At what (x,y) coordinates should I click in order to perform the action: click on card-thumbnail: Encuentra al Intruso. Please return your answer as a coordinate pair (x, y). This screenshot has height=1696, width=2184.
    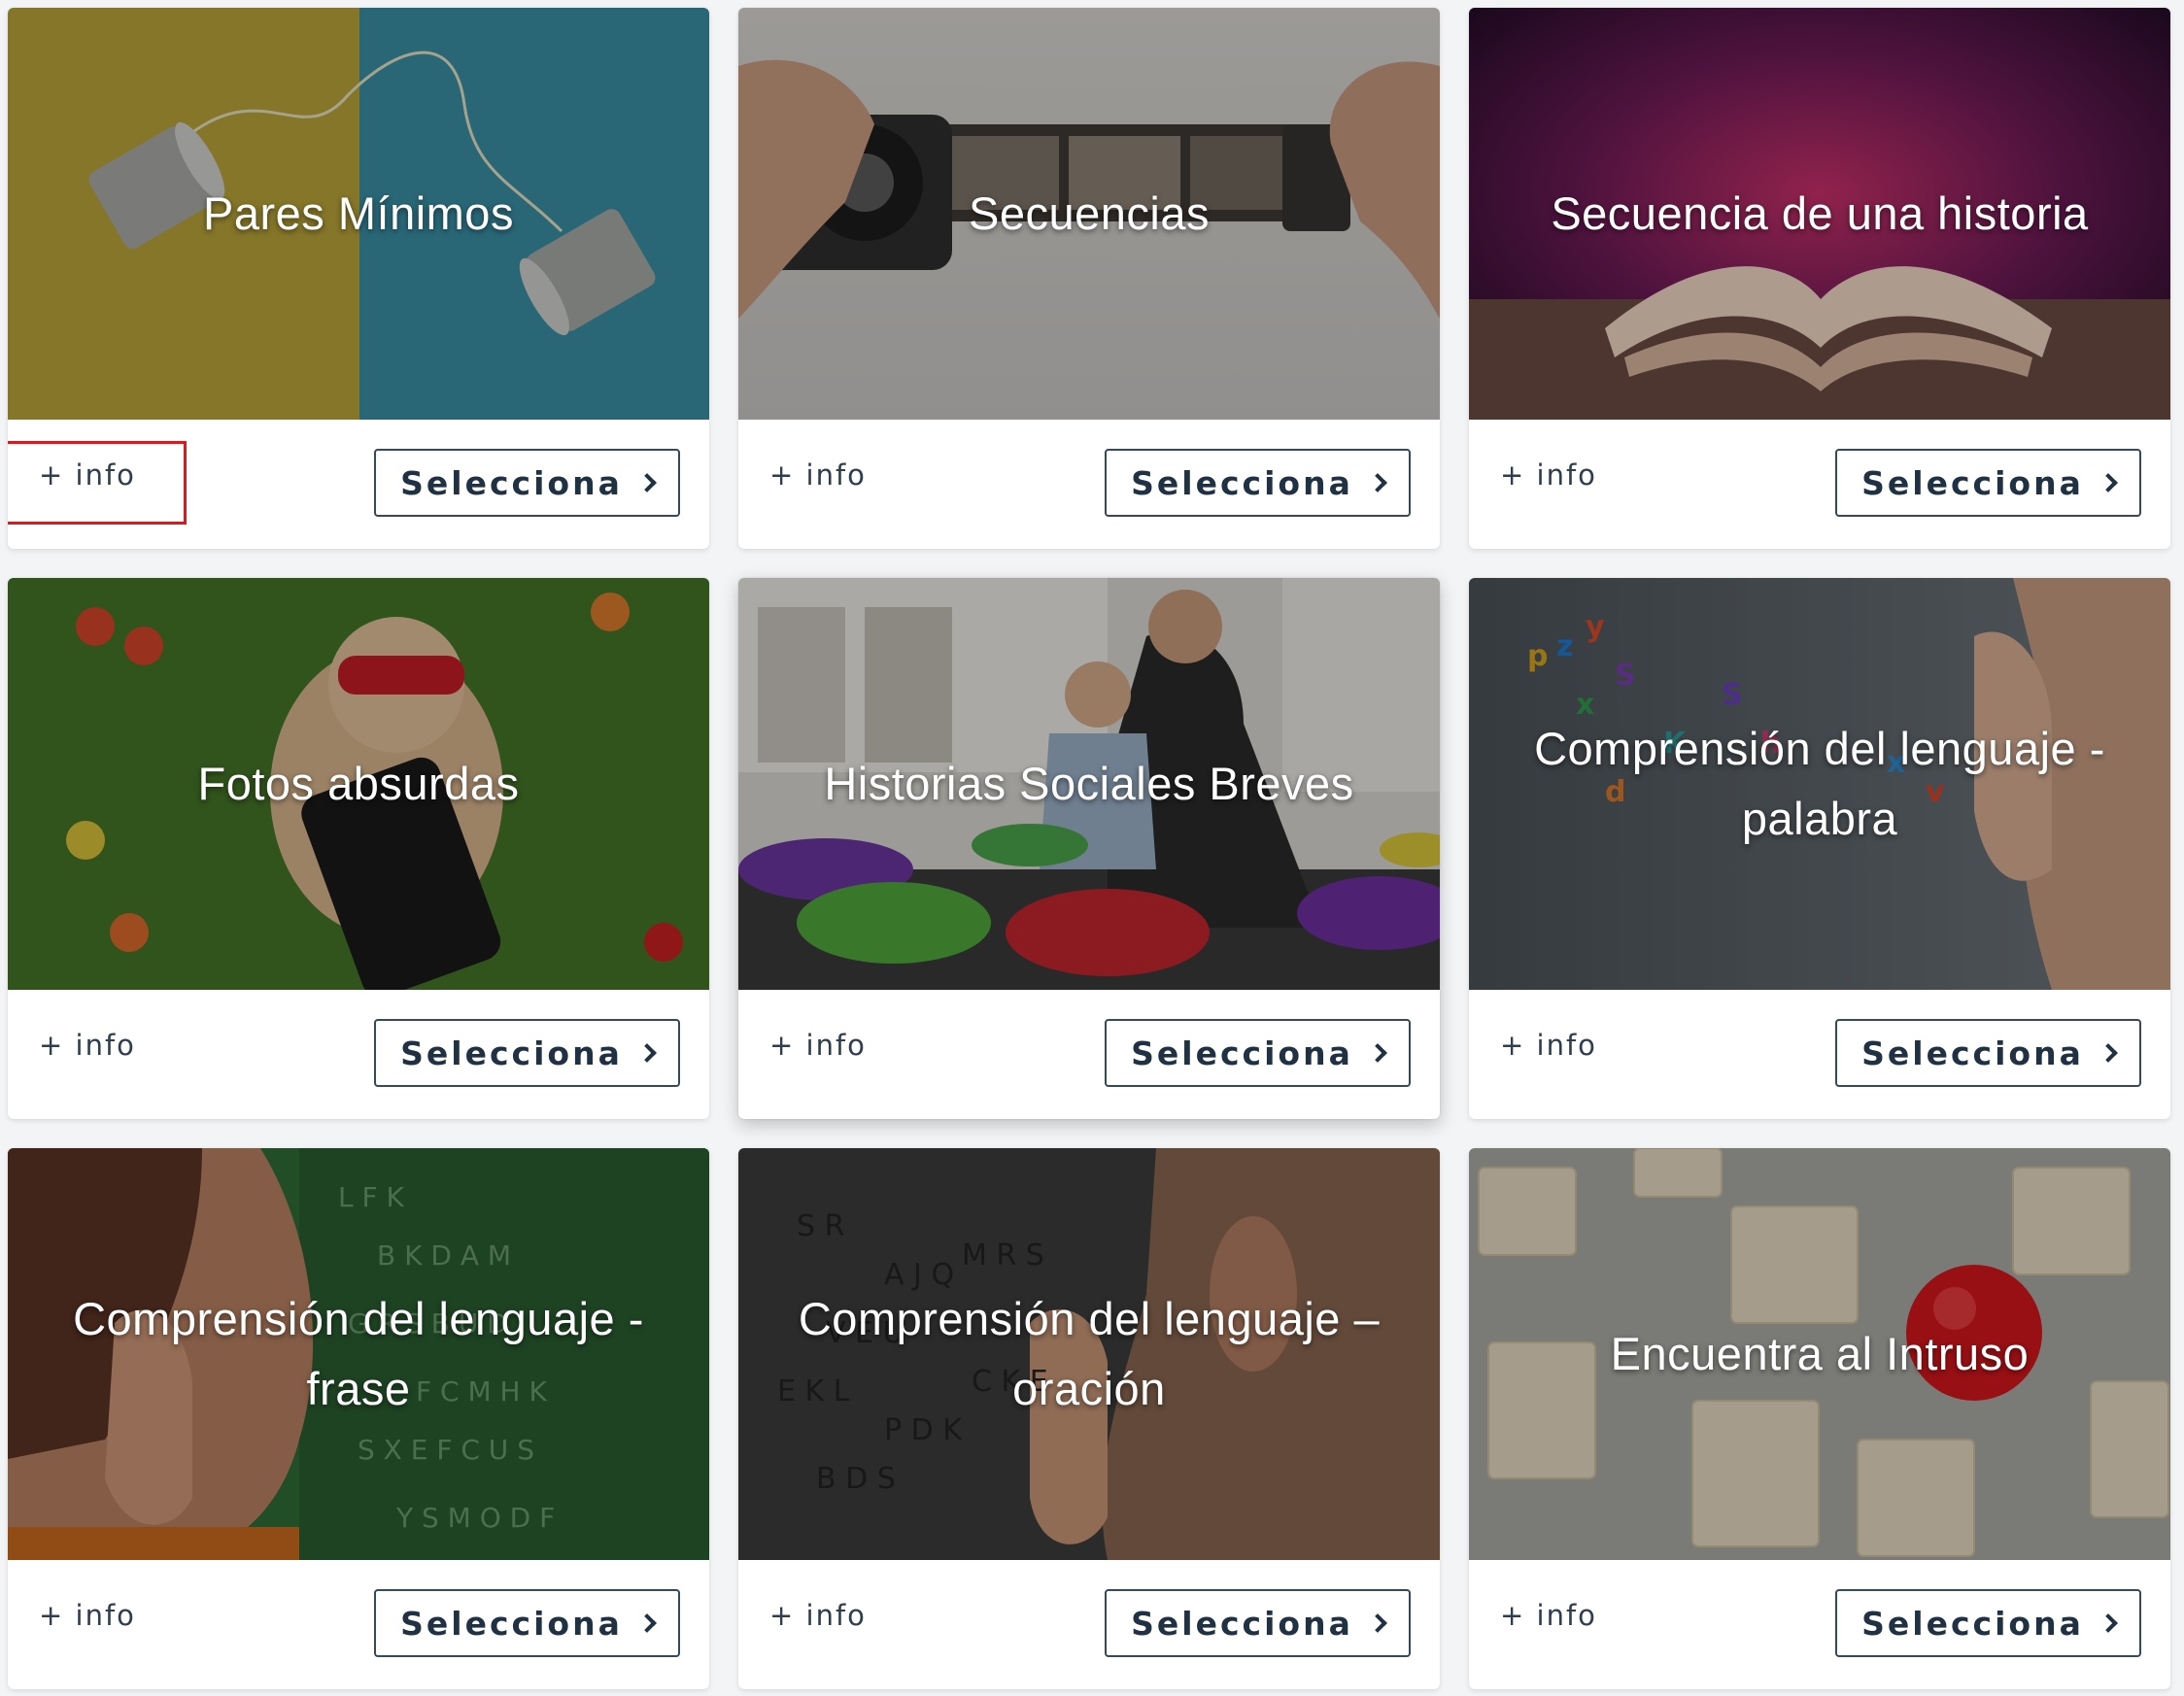
    Looking at the image, I should click on (1819, 1354).